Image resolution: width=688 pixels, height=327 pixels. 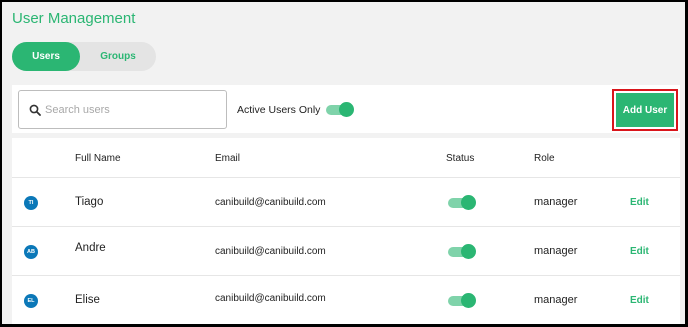 I want to click on column-header-status: Status, so click(x=460, y=158).